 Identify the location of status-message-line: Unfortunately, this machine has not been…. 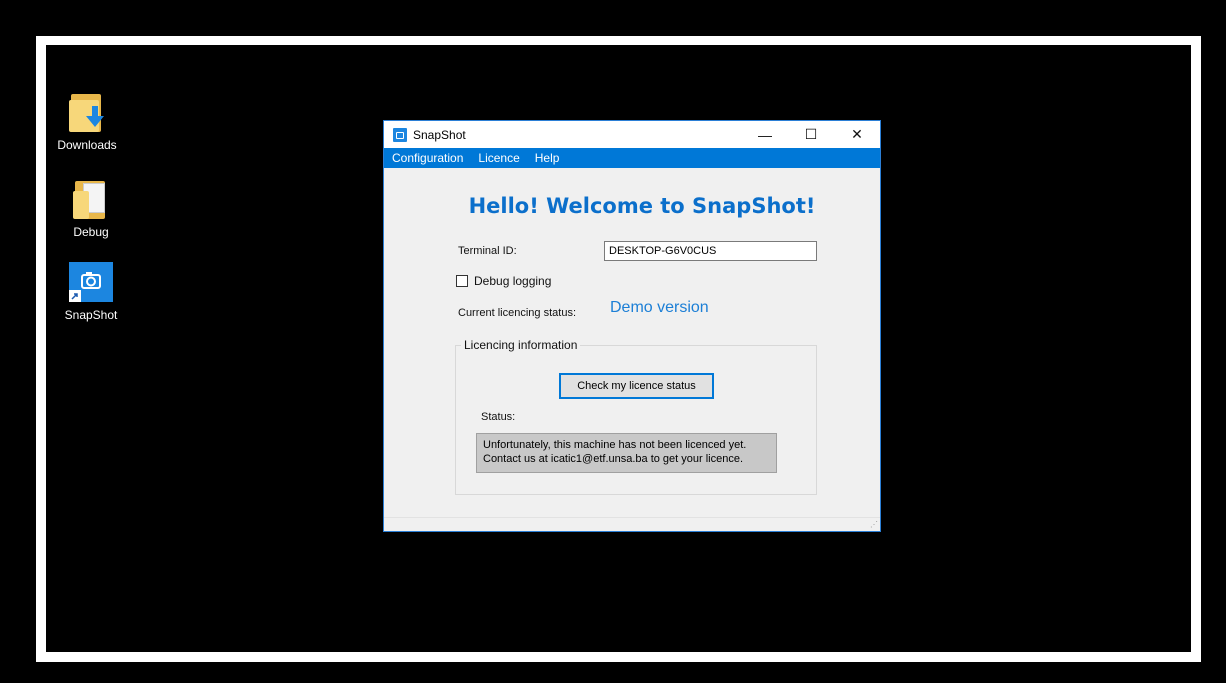
(615, 445).